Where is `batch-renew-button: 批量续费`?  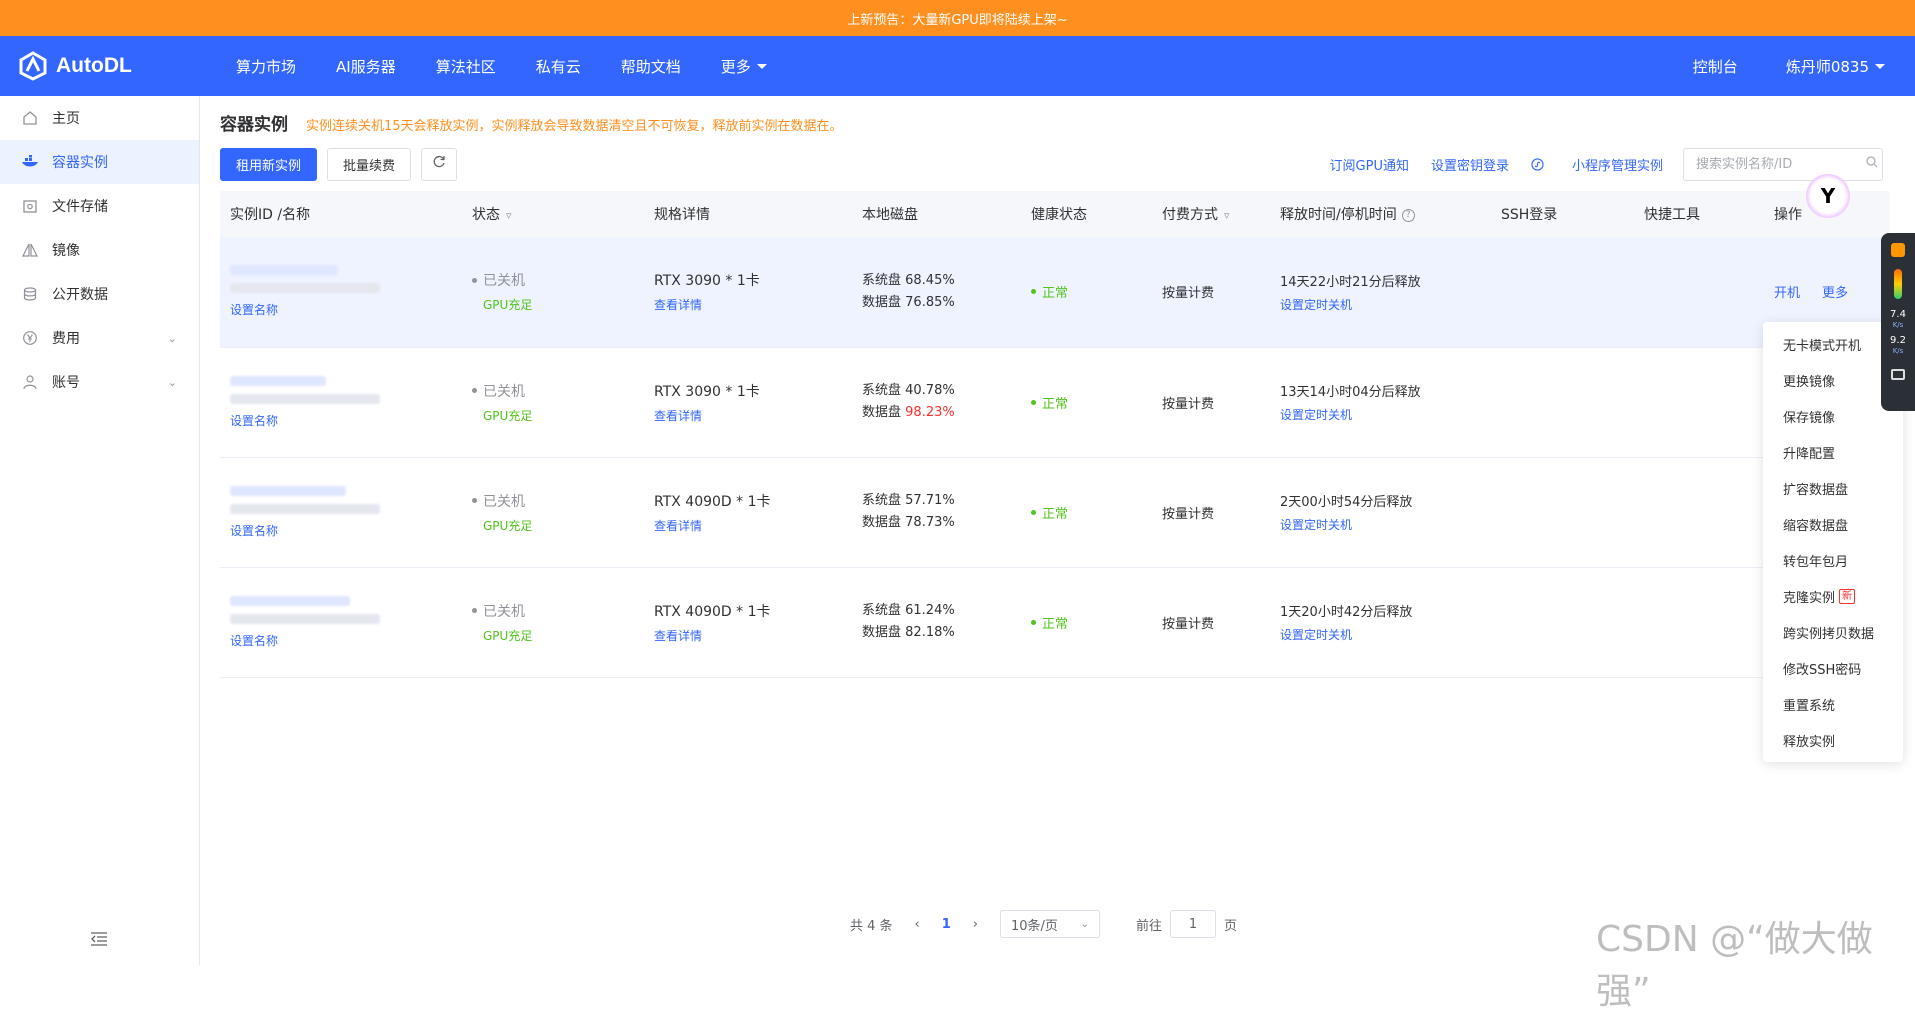
batch-renew-button: 批量续费 is located at coordinates (369, 164).